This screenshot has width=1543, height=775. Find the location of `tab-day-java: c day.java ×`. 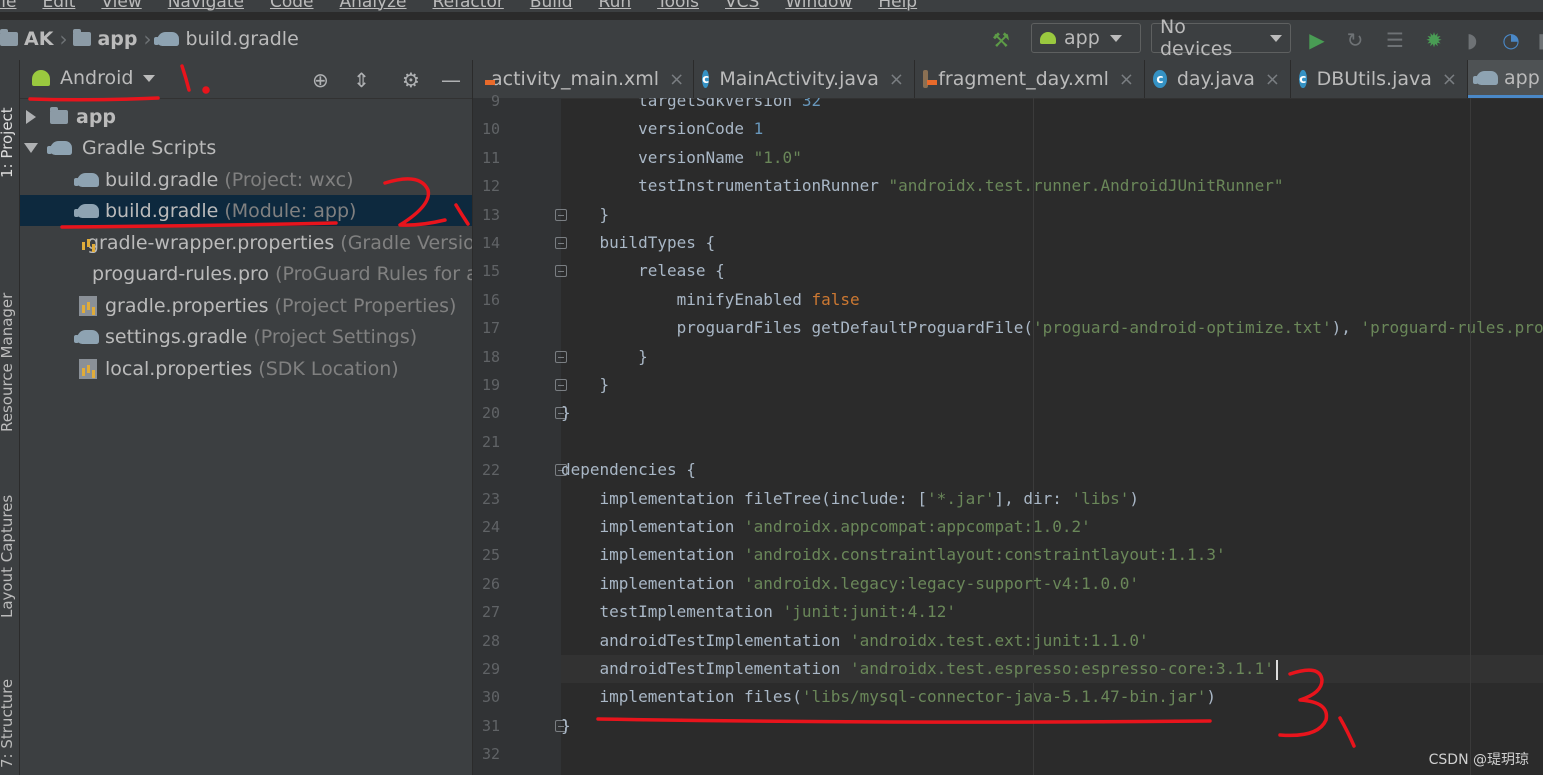

tab-day-java: c day.java × is located at coordinates (1218, 79).